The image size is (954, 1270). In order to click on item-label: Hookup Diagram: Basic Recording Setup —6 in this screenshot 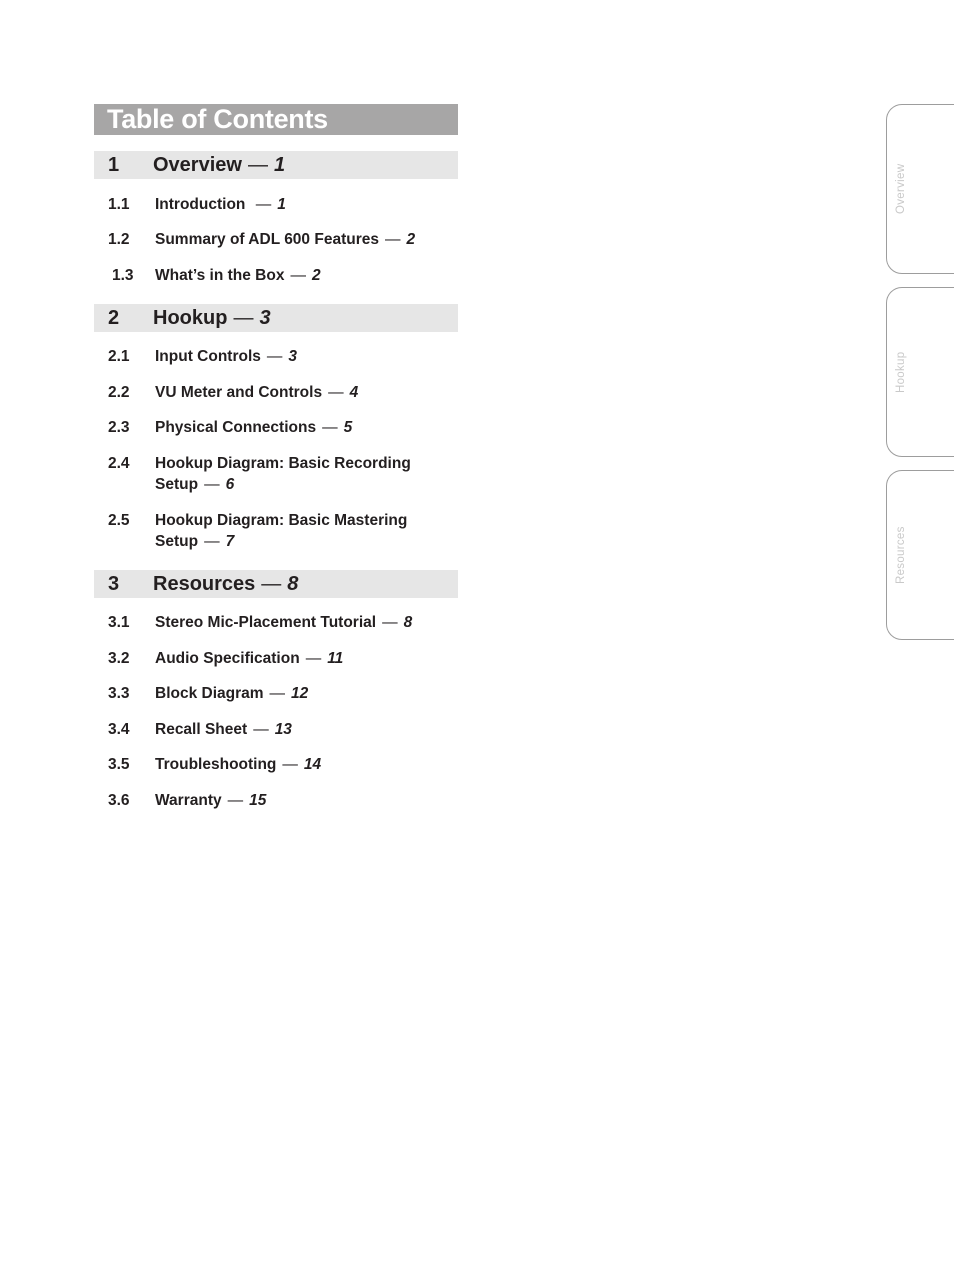, I will do `click(283, 474)`.